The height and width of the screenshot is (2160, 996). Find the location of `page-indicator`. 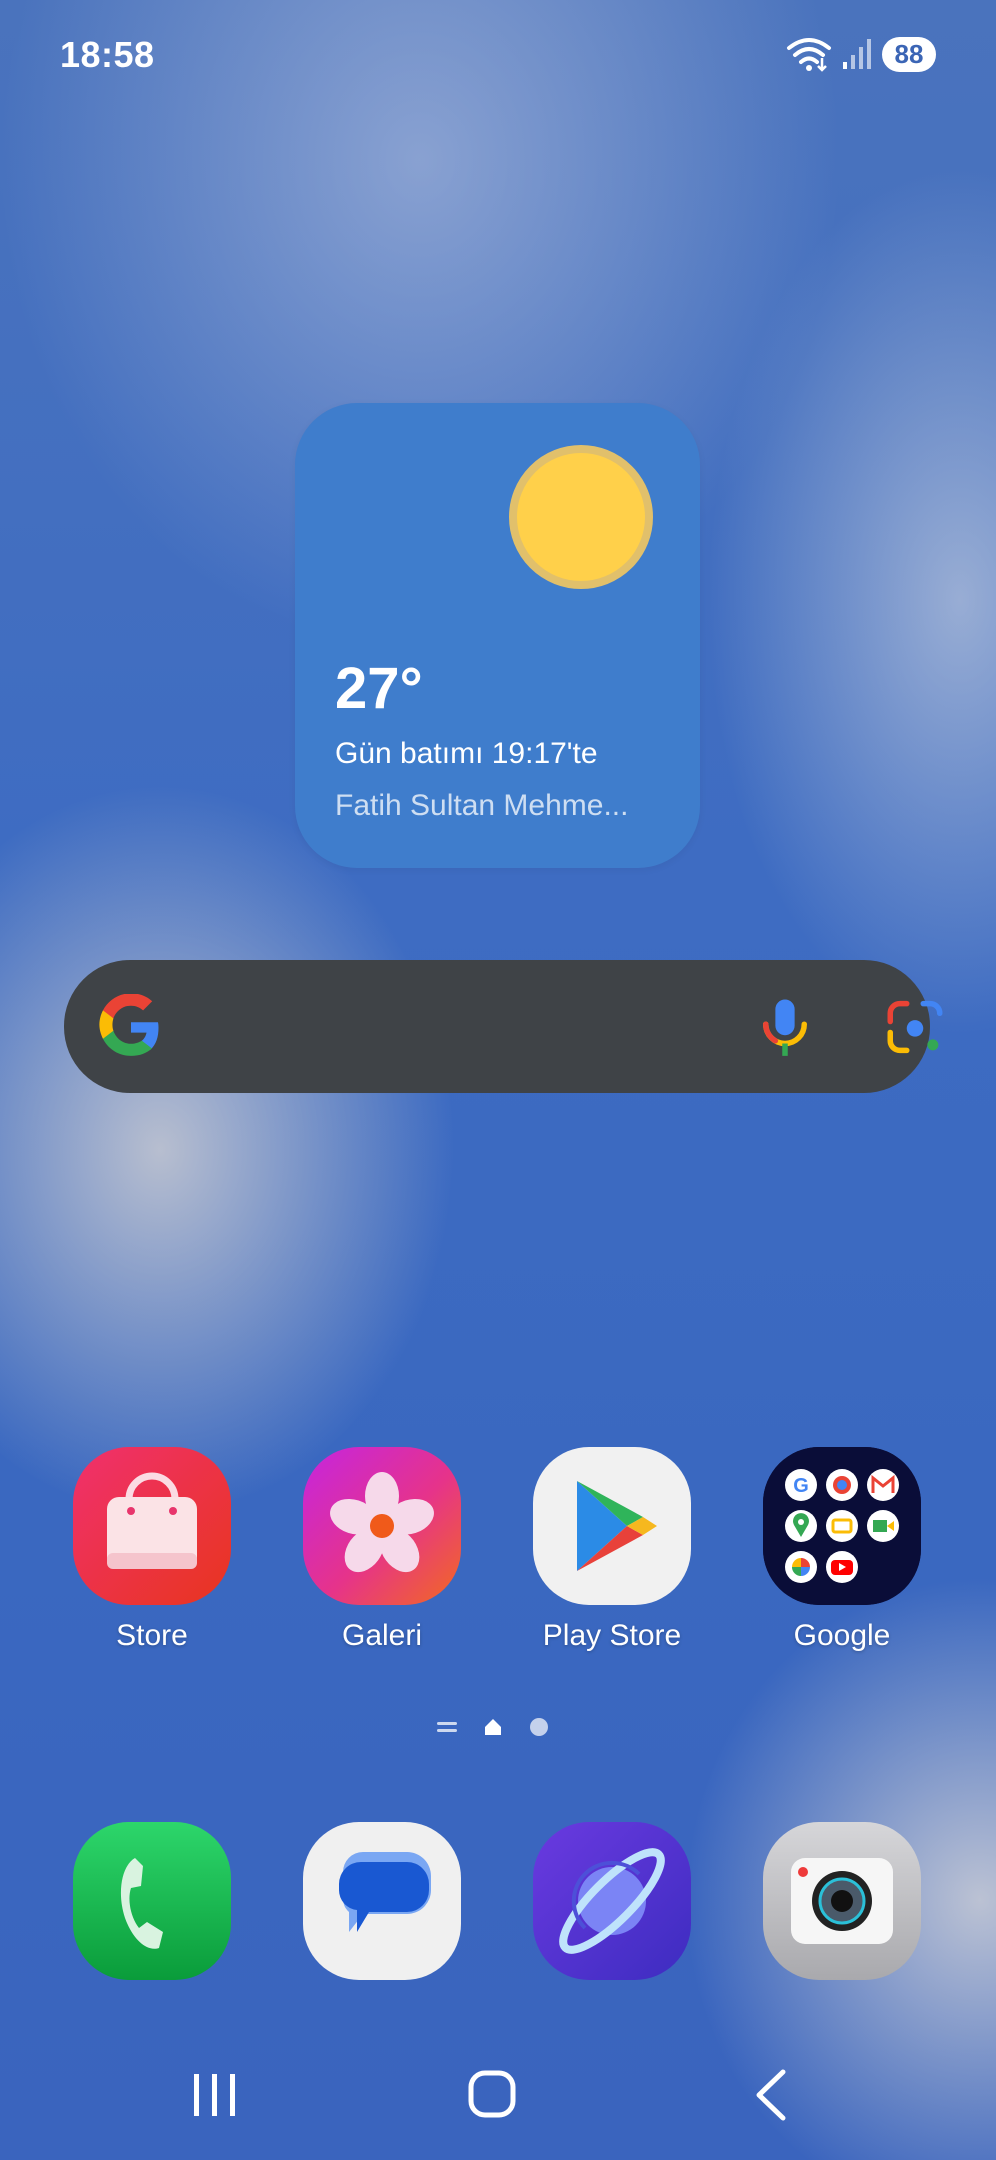

page-indicator is located at coordinates (493, 1727).